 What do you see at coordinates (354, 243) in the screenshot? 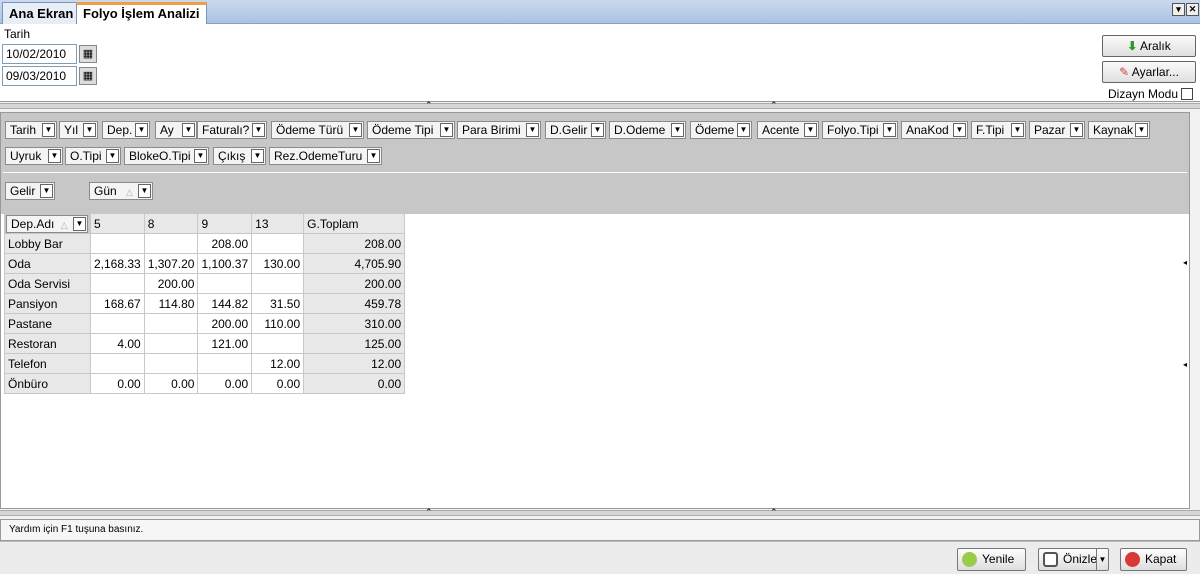
I see `row-total-cell: 208.00` at bounding box center [354, 243].